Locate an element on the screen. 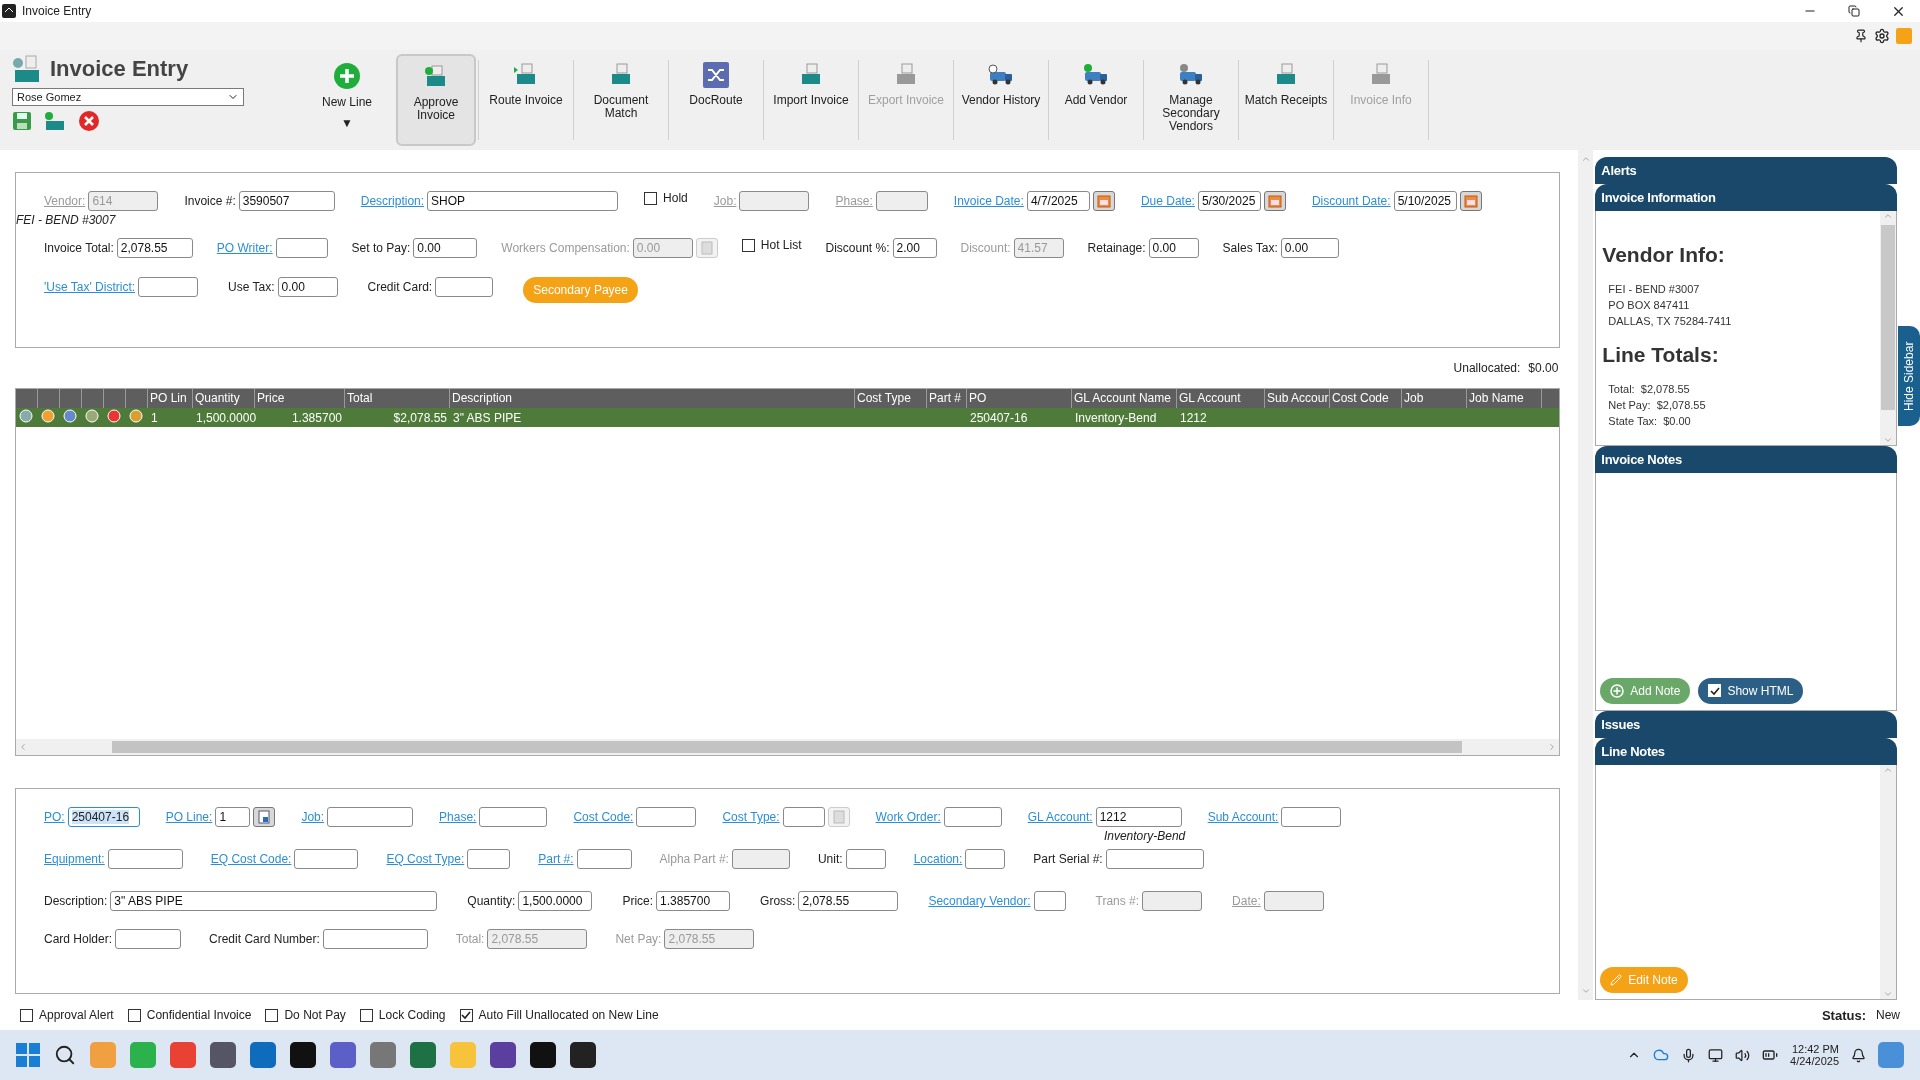 This screenshot has height=1080, width=1920. save-icon is located at coordinates (22, 121).